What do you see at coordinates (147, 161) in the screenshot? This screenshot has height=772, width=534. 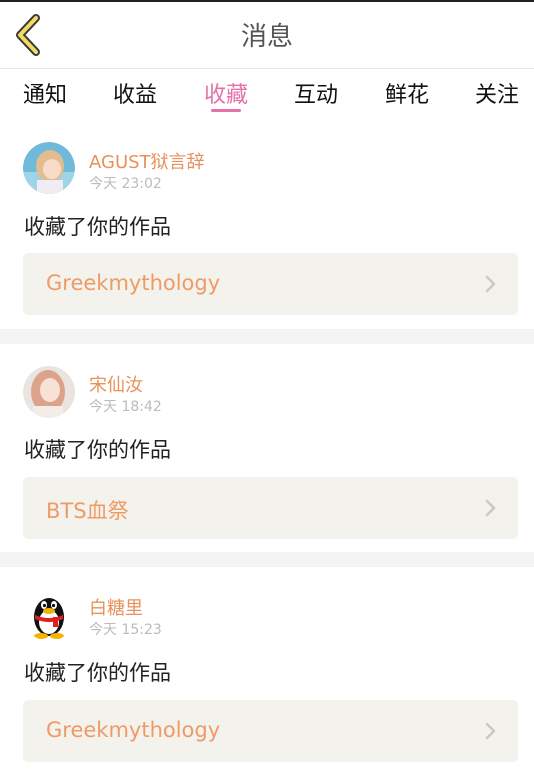 I see `username: AGUST狱言辞` at bounding box center [147, 161].